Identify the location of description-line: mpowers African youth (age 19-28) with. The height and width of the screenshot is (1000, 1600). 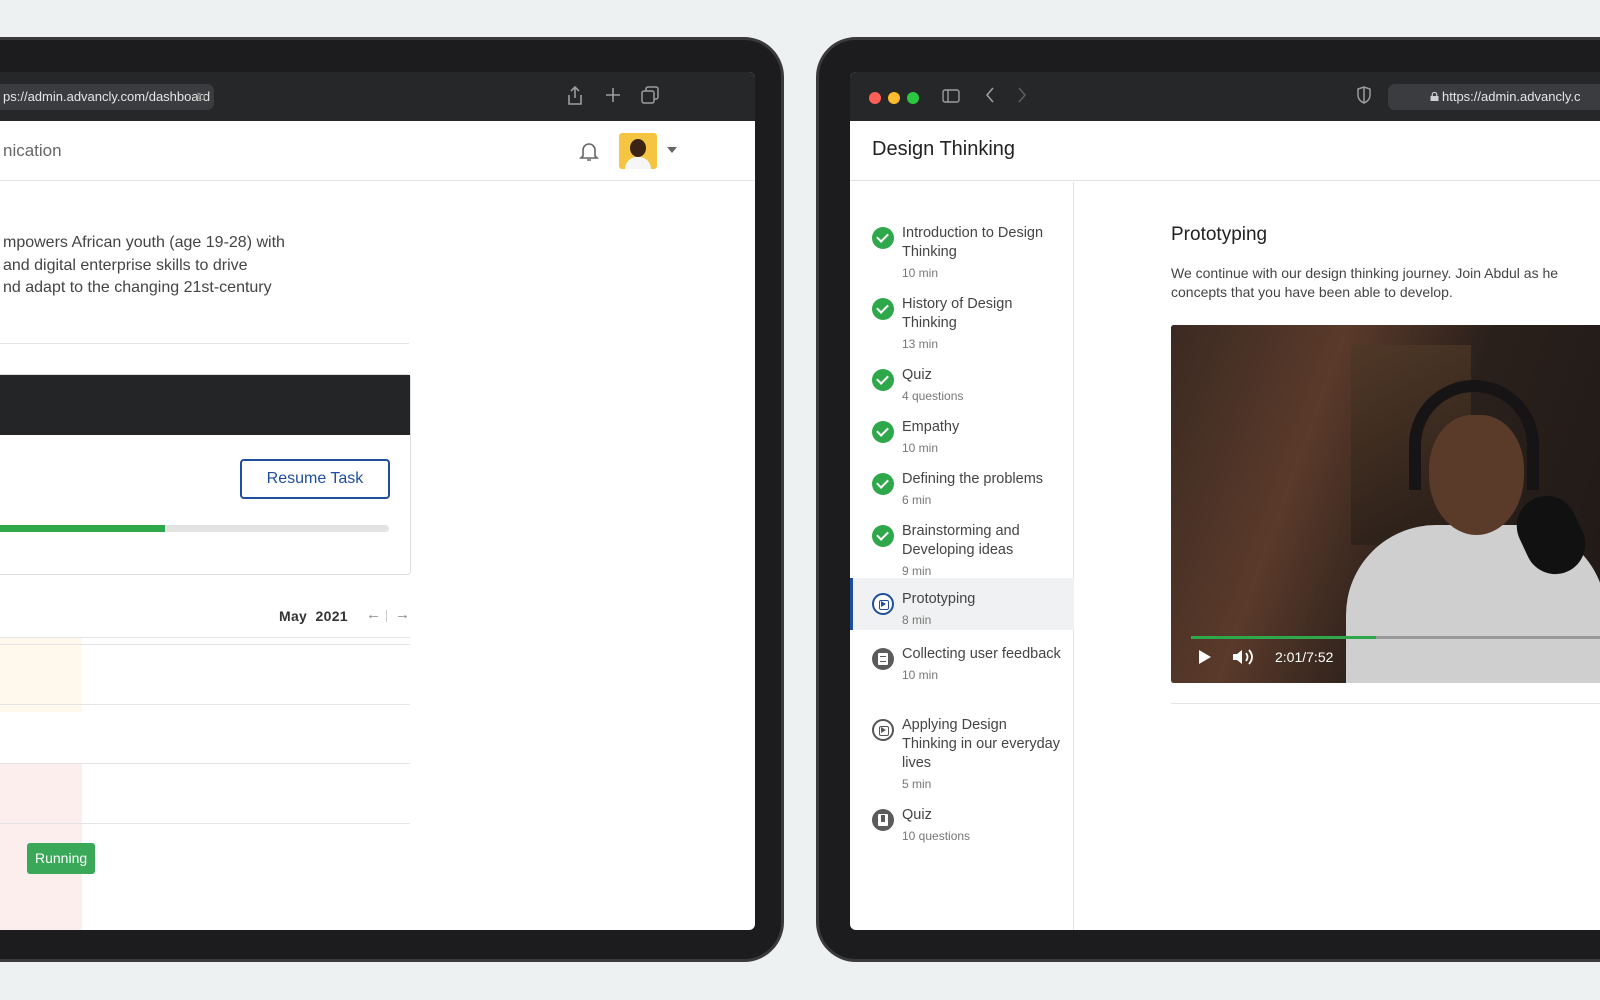
(144, 242).